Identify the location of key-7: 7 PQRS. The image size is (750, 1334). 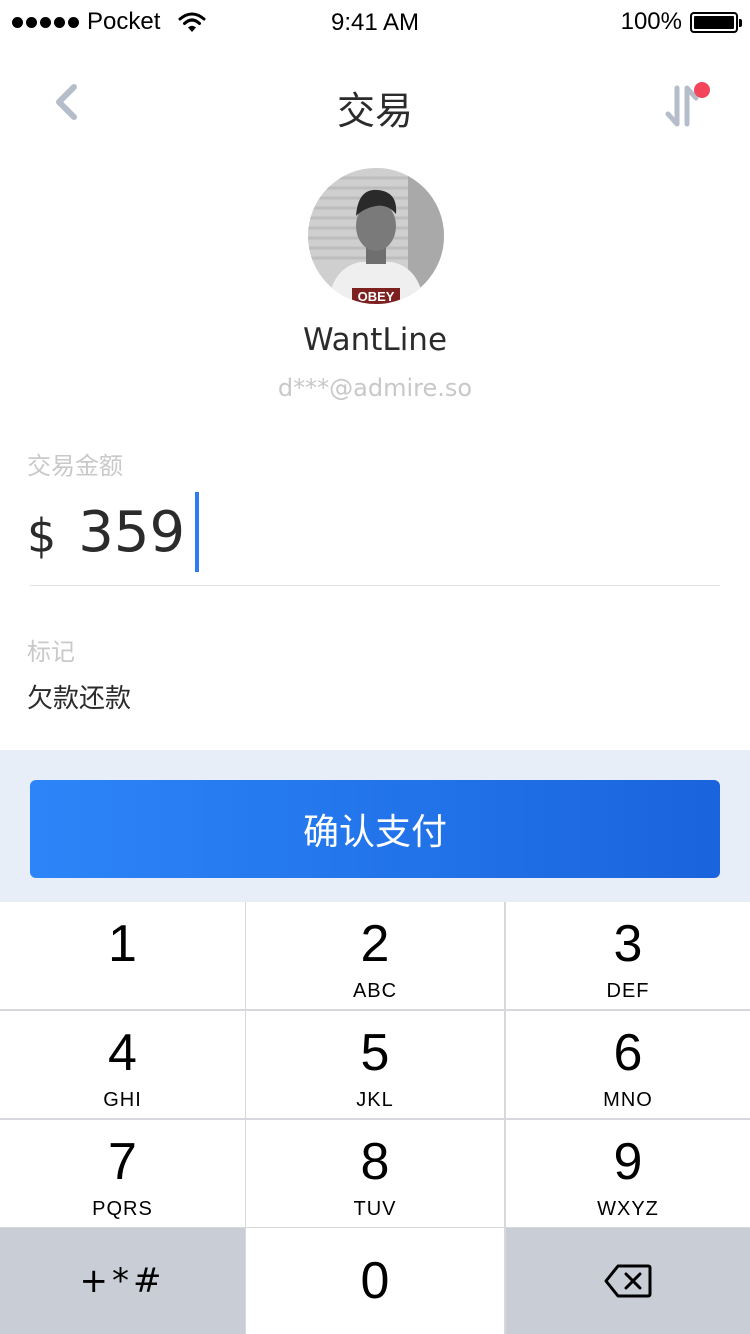
(122, 1173).